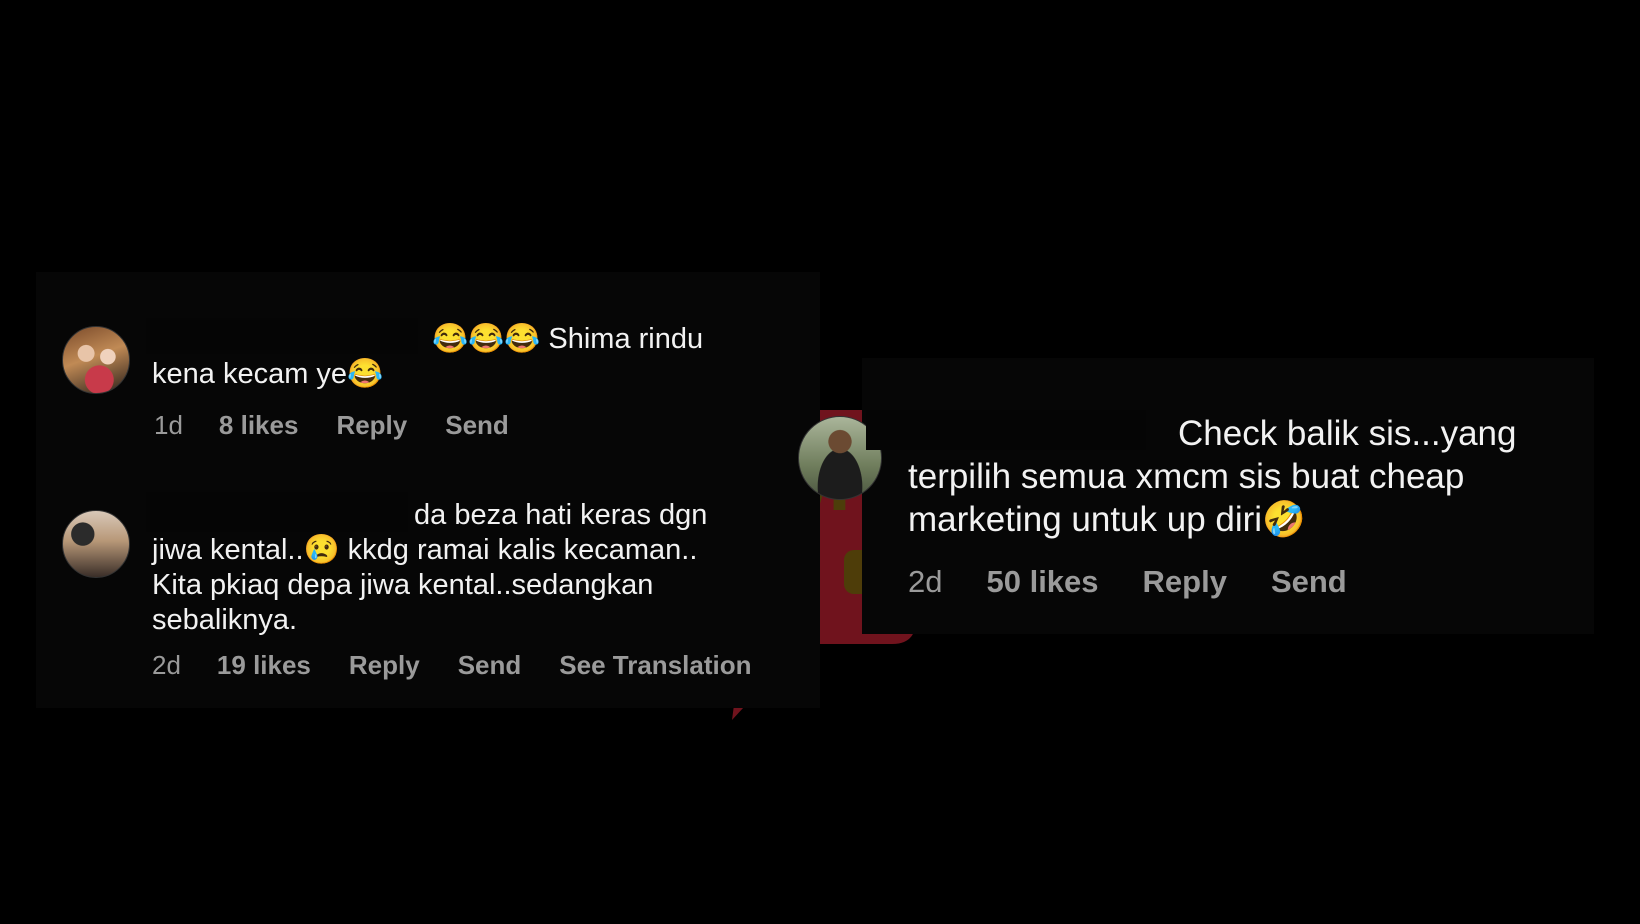 The width and height of the screenshot is (1640, 924). I want to click on comment-meta: 2d 50 likes Reply Send, so click(1127, 582).